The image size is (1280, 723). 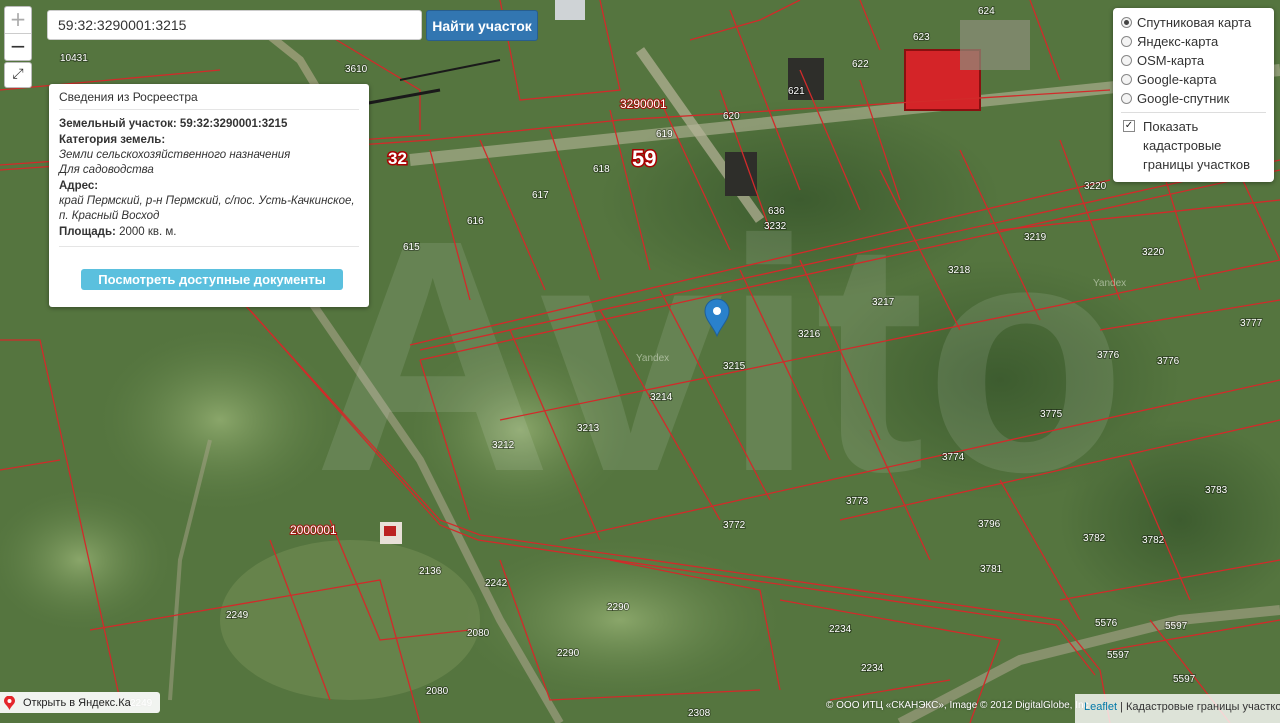 I want to click on parcel-label: 3772, so click(x=734, y=525).